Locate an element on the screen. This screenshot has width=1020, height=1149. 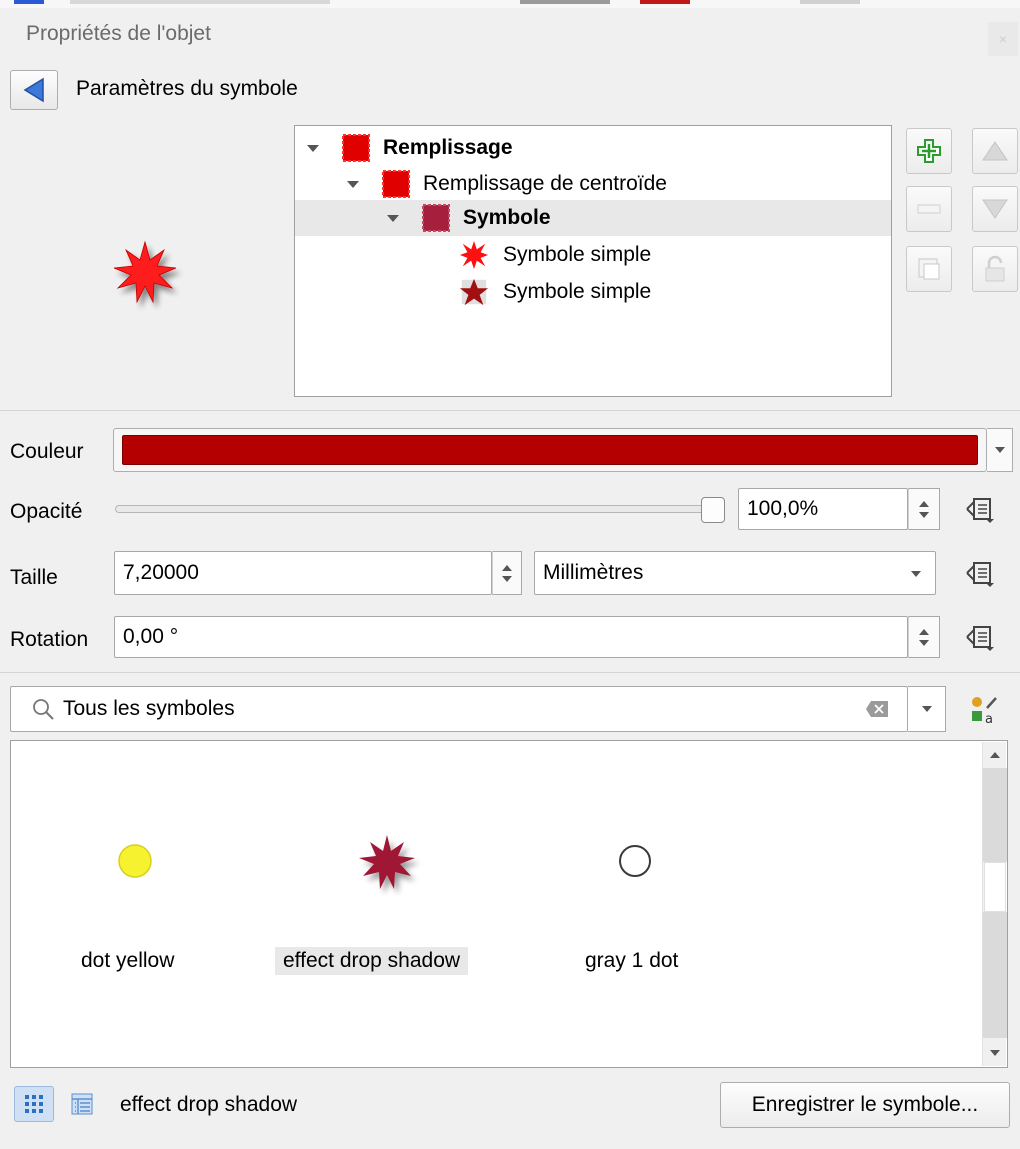
red-star-swatch-icon is located at coordinates (474, 255).